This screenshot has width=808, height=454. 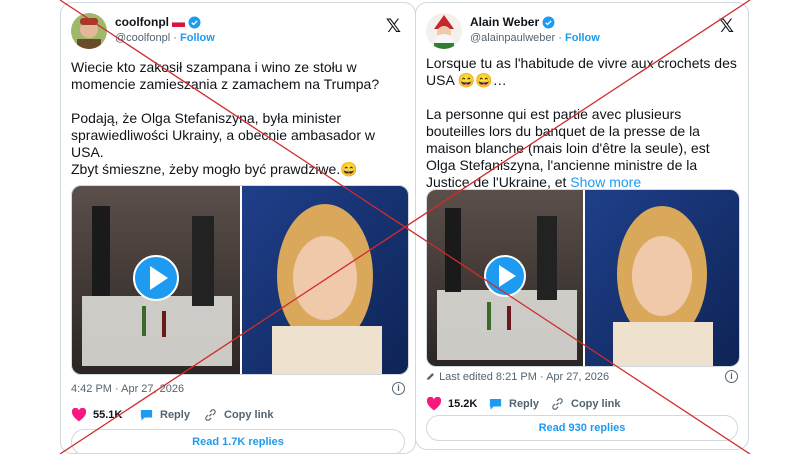 I want to click on like-count: 15.2K, so click(x=463, y=404).